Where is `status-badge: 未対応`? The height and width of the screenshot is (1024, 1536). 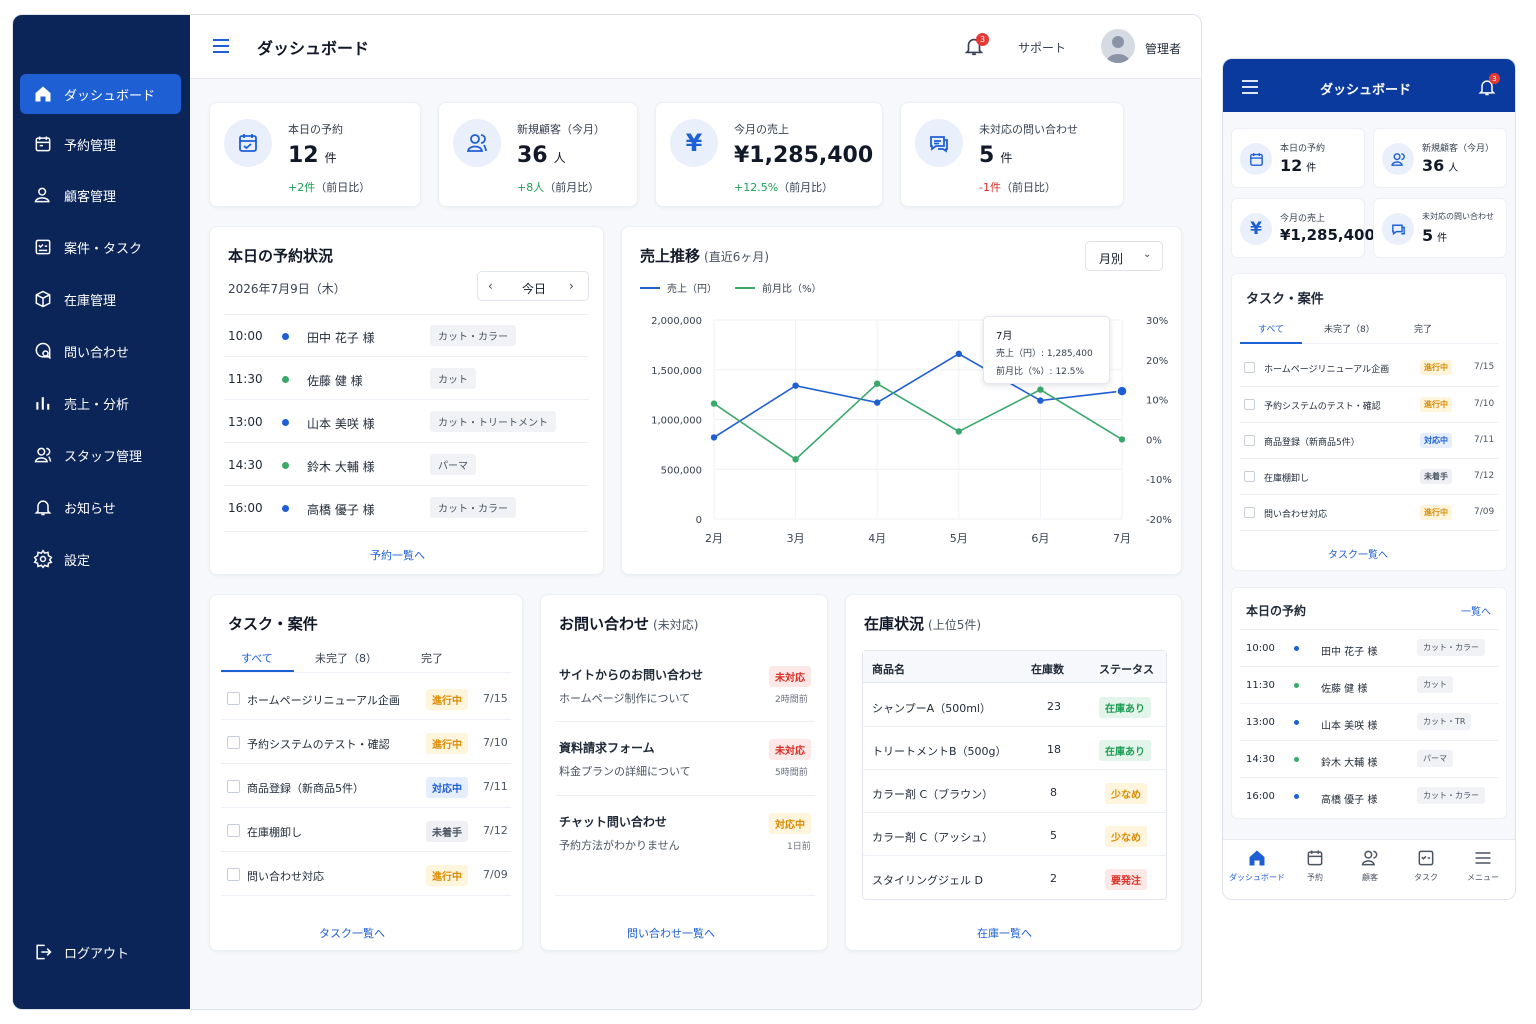
status-badge: 未対応 is located at coordinates (790, 676).